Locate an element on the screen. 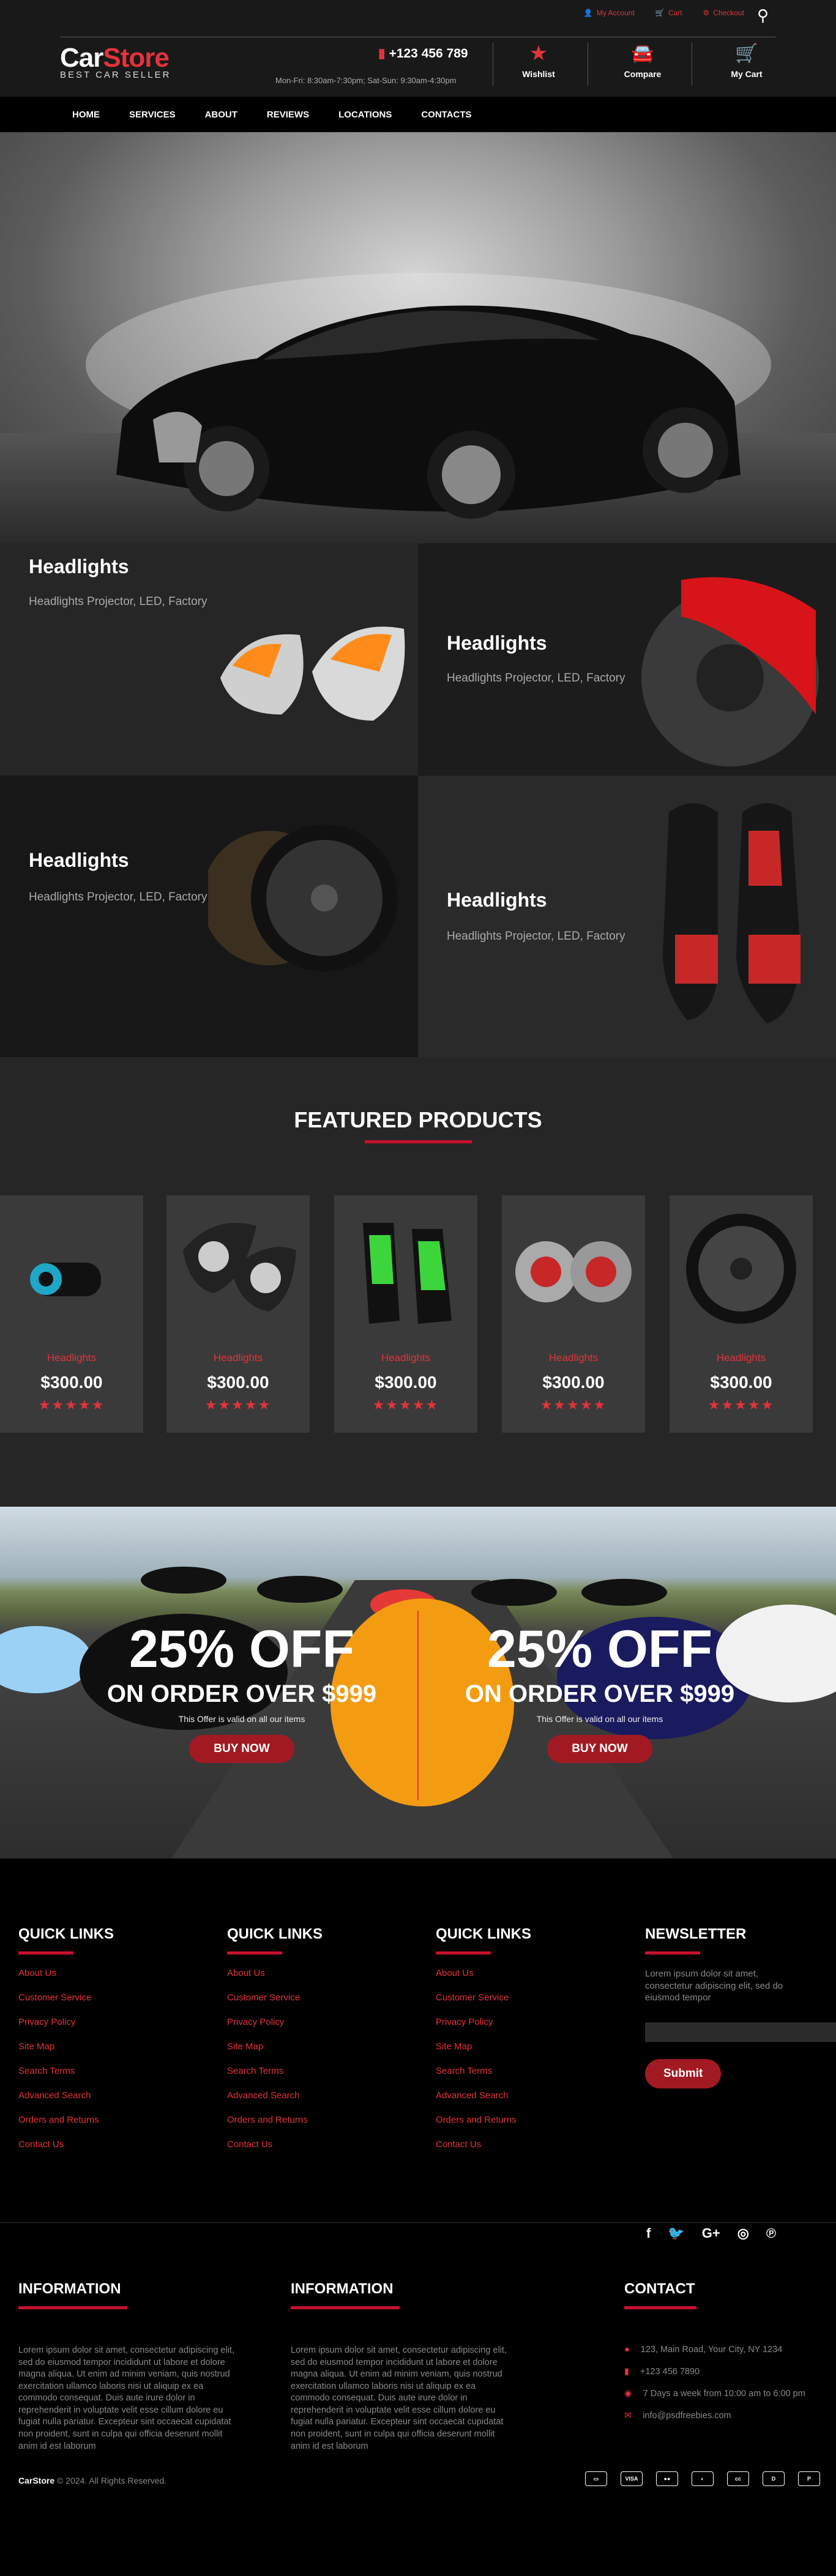 Image resolution: width=836 pixels, height=2576 pixels. nav-about: ABOUT is located at coordinates (221, 114).